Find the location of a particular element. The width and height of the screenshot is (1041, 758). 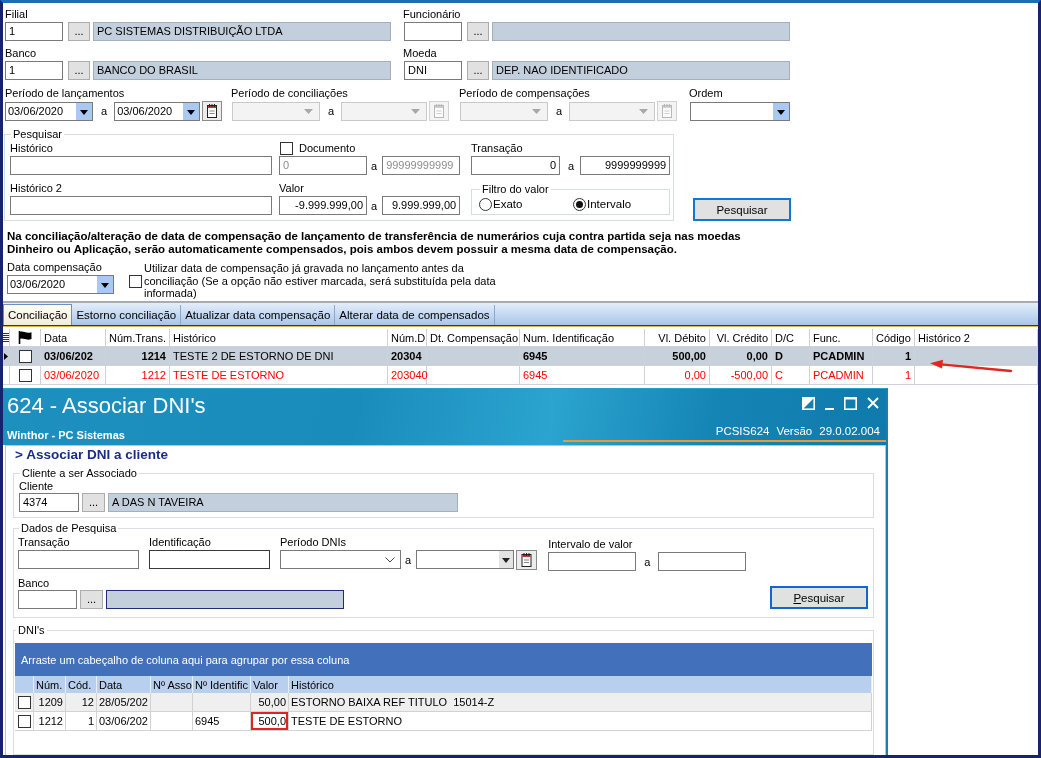

flag-icon is located at coordinates (25, 337).